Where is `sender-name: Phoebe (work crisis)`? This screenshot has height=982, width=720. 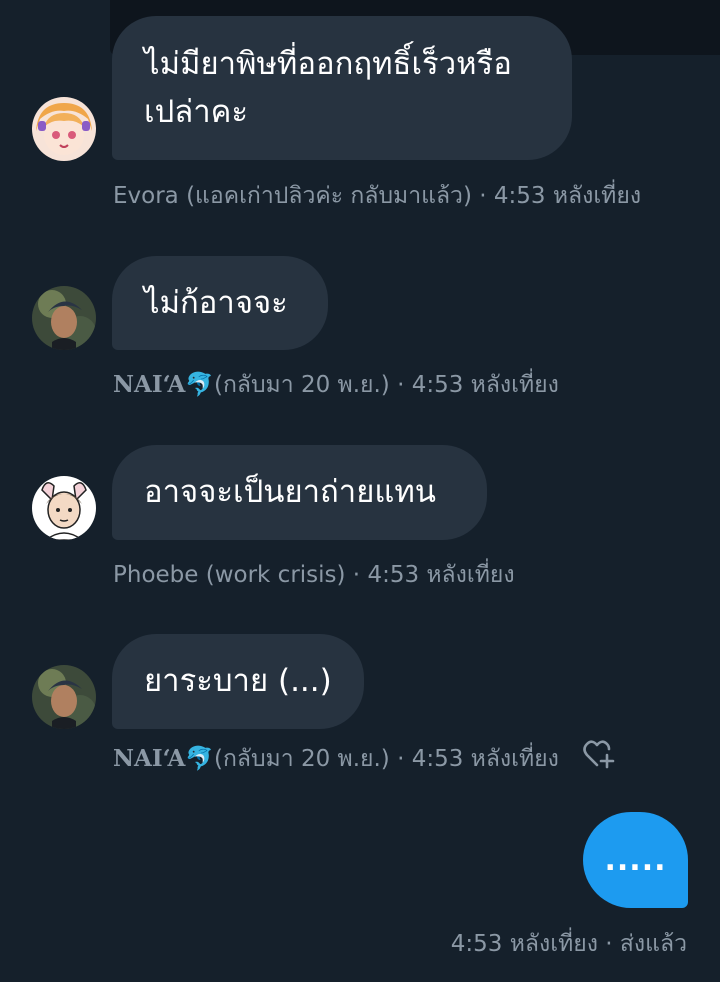 sender-name: Phoebe (work crisis) is located at coordinates (229, 575).